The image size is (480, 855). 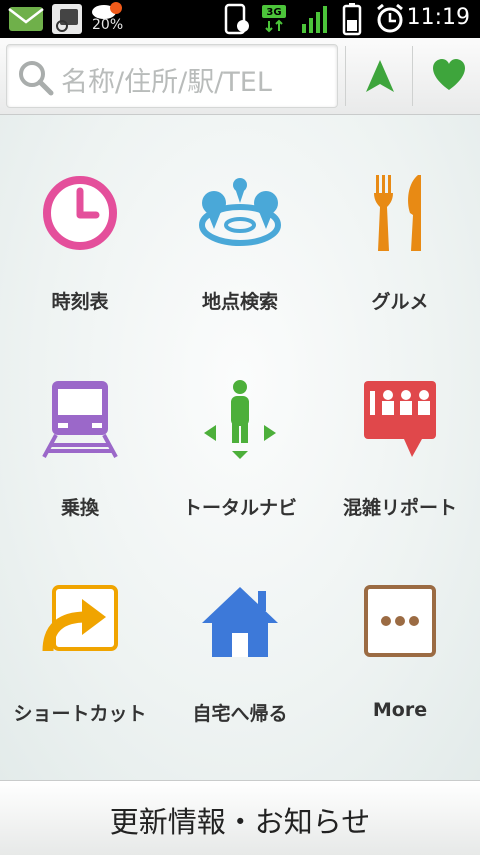 What do you see at coordinates (399, 508) in the screenshot?
I see `menu-label: 混雑リポート` at bounding box center [399, 508].